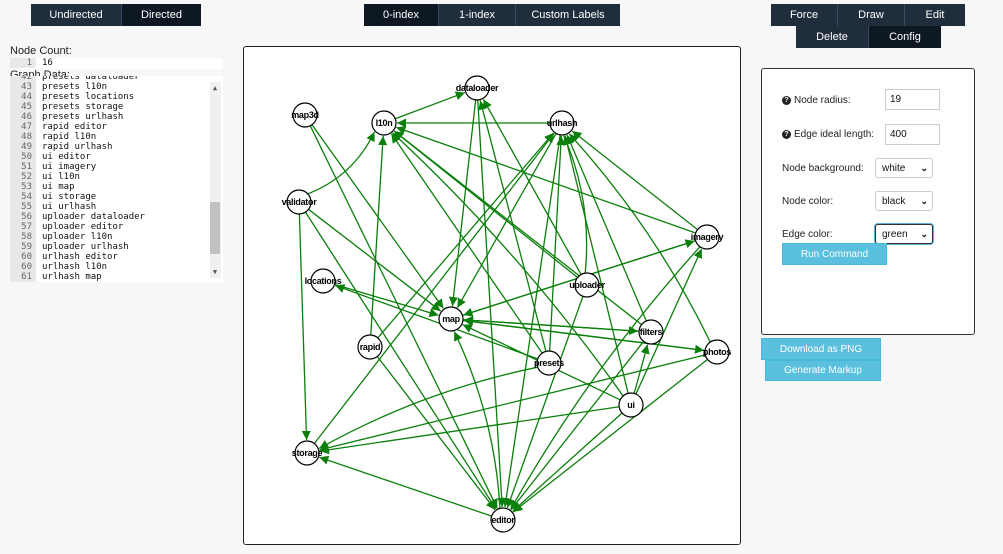 This screenshot has height=554, width=1003. What do you see at coordinates (161, 15) in the screenshot?
I see `directed-button: Directed` at bounding box center [161, 15].